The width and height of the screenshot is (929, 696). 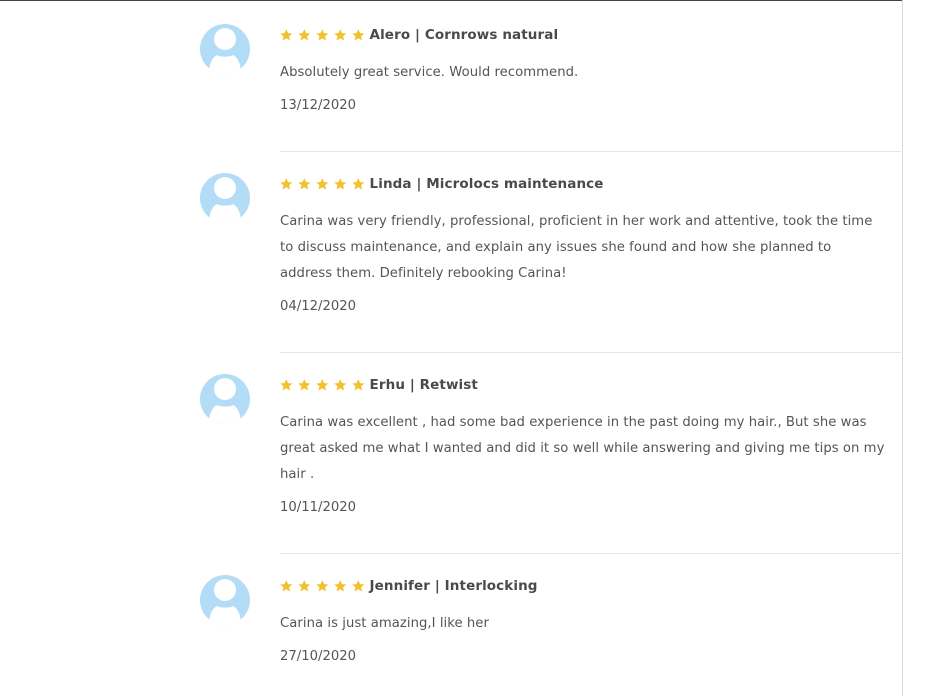 I want to click on reviewer-name: Linda | Microlocs maintenance, so click(x=486, y=184).